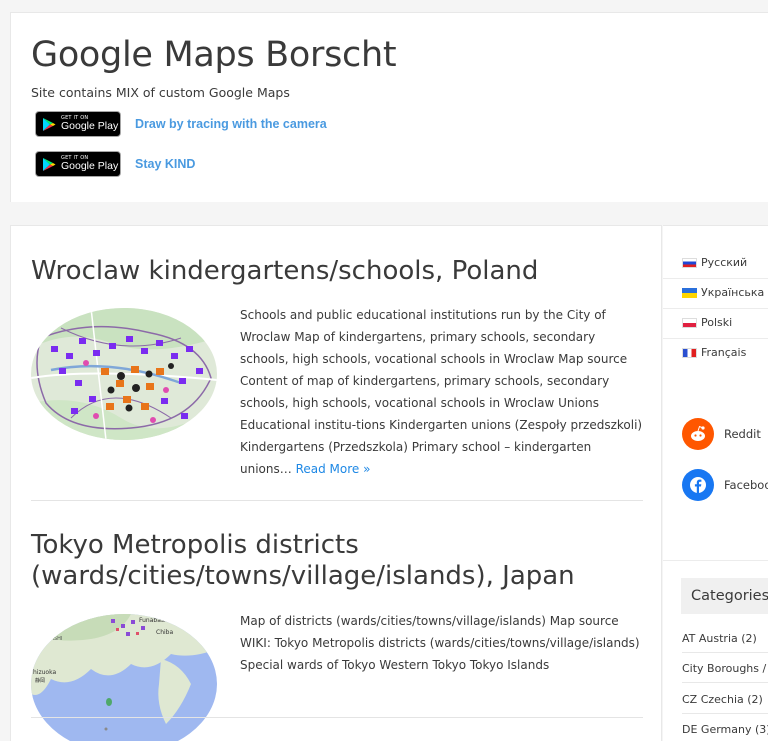  I want to click on site-description: Site contains MIX of custom Google Maps, so click(160, 92).